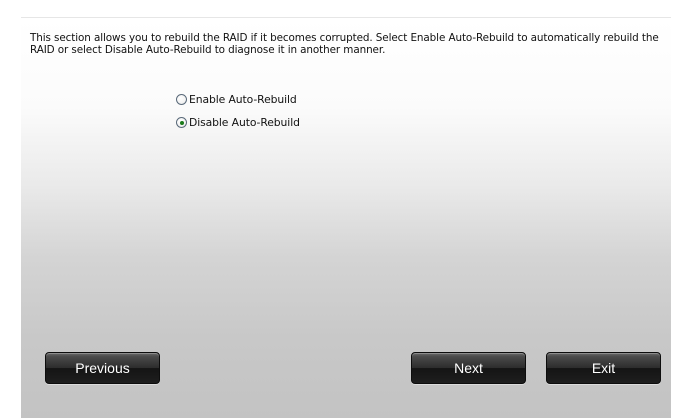  Describe the element at coordinates (244, 122) in the screenshot. I see `disable-auto-rebuild-label: Disable Auto-Rebuild` at that location.